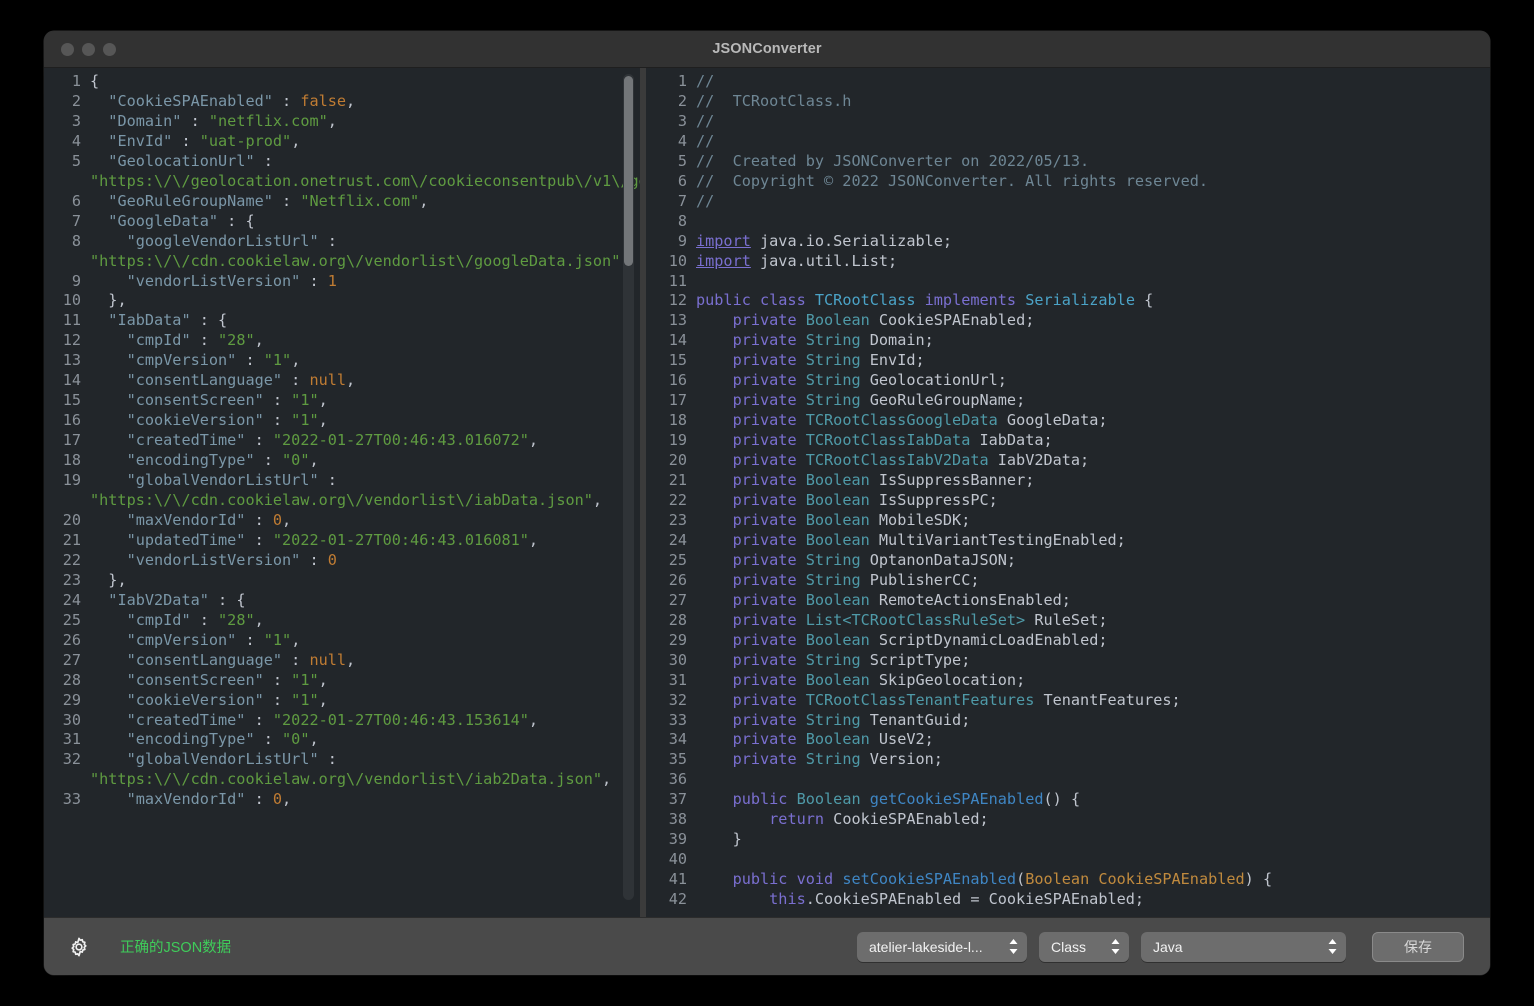 This screenshot has height=1006, width=1534. Describe the element at coordinates (1068, 441) in the screenshot. I see `code-line: 19 private TCRootClassIabData IabData;` at that location.